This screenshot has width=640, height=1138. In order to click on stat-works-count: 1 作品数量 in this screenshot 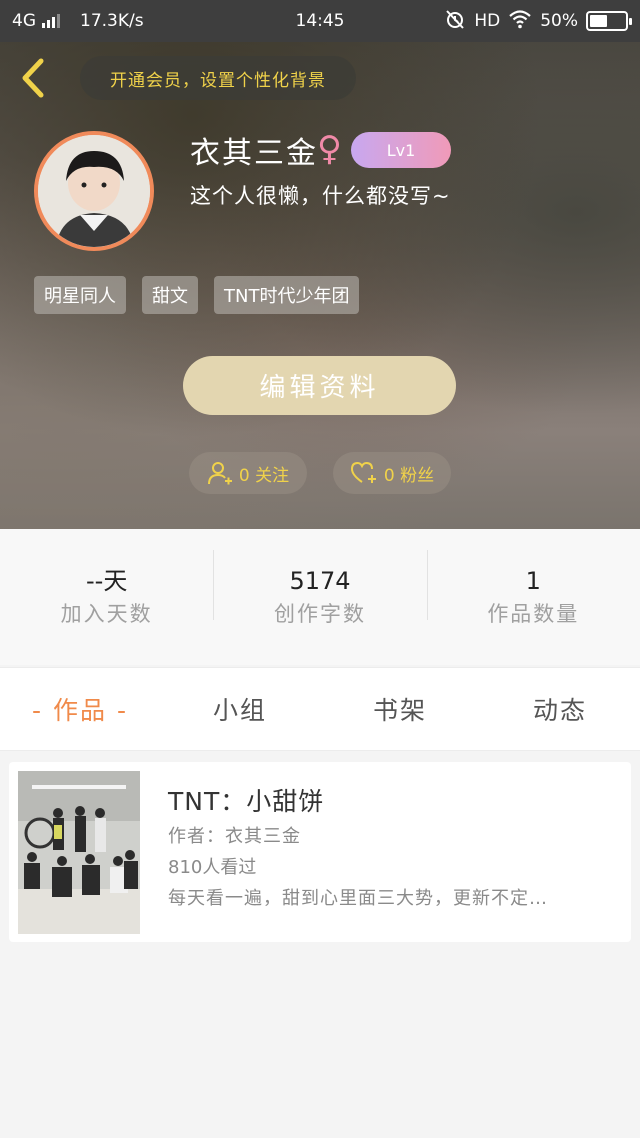, I will do `click(533, 590)`.